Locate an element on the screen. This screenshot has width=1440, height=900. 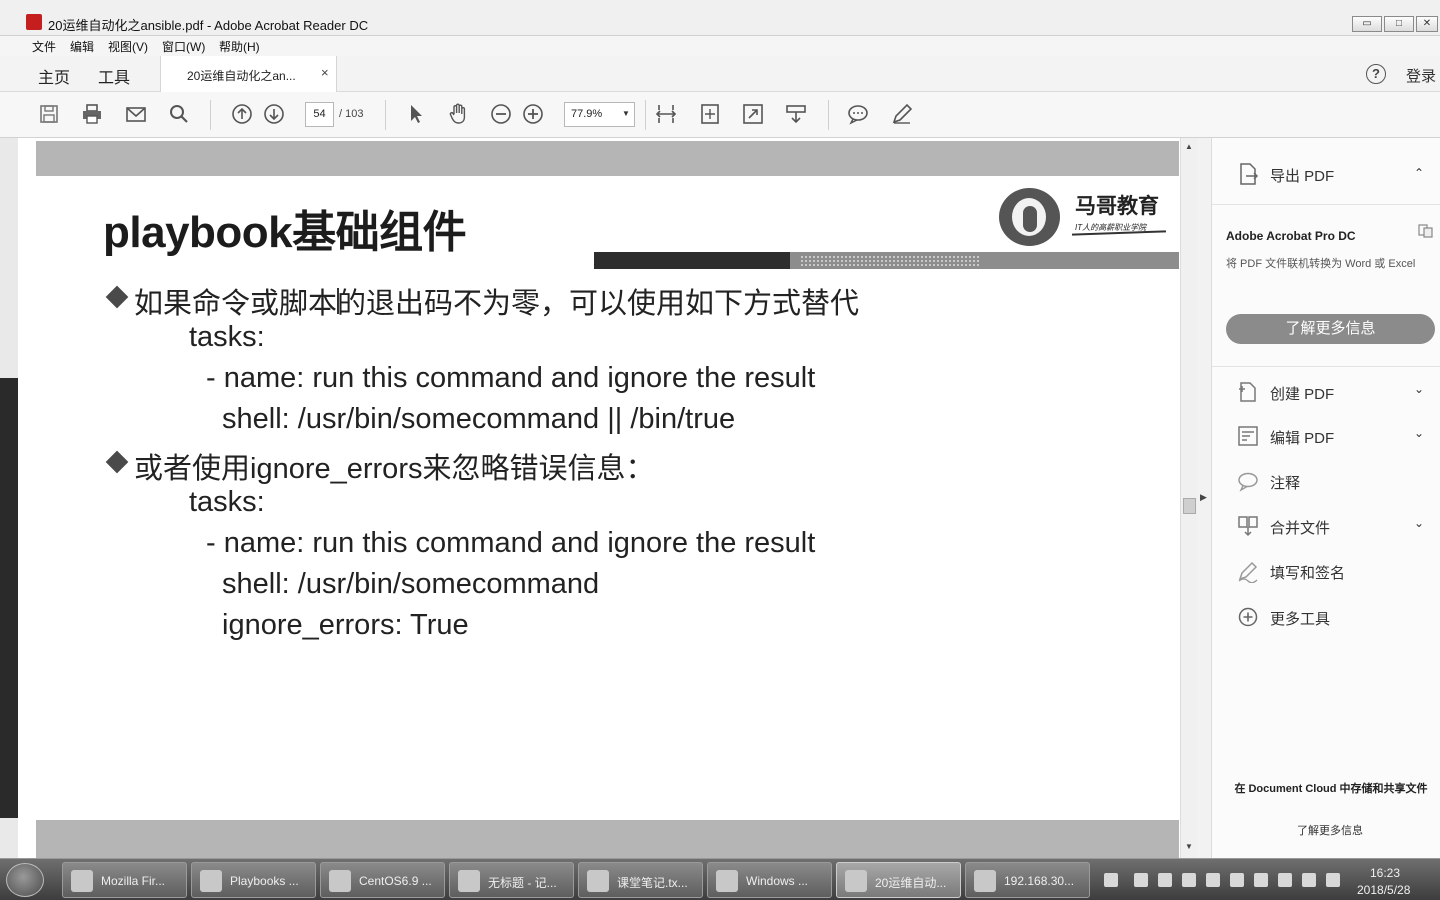
tool-combine-files: 合并文件 ⌄ is located at coordinates (1326, 526).